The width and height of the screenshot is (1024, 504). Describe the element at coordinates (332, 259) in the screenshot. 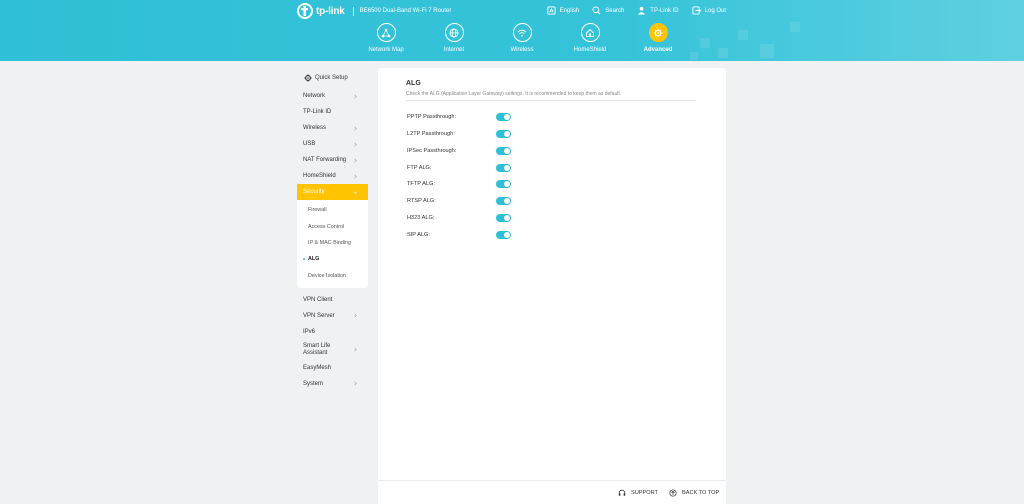

I see `sub-item-alg: ALG` at that location.